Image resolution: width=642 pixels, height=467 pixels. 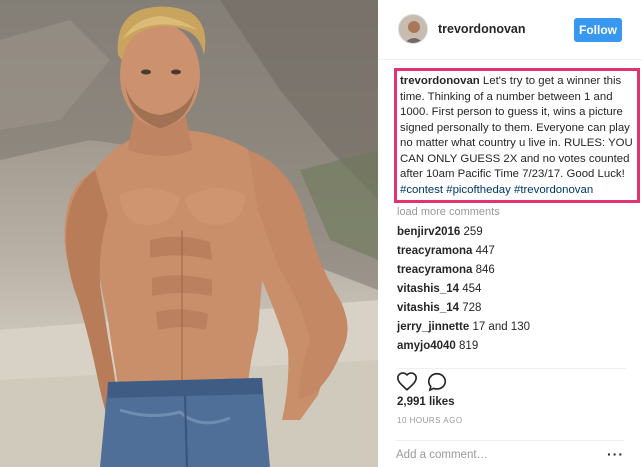 What do you see at coordinates (553, 190) in the screenshot?
I see `hashtag-trevordonovan: #trevordonovan` at bounding box center [553, 190].